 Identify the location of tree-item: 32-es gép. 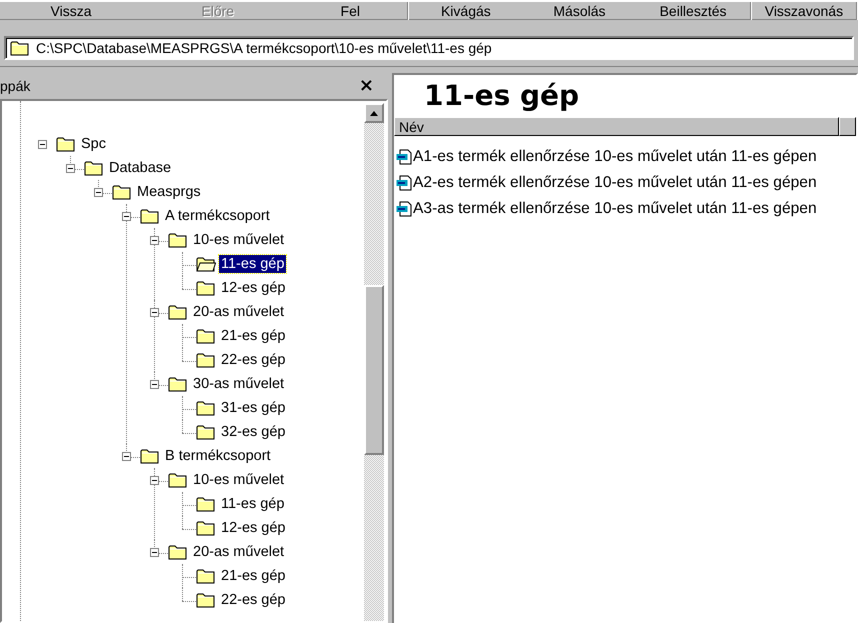
(253, 432).